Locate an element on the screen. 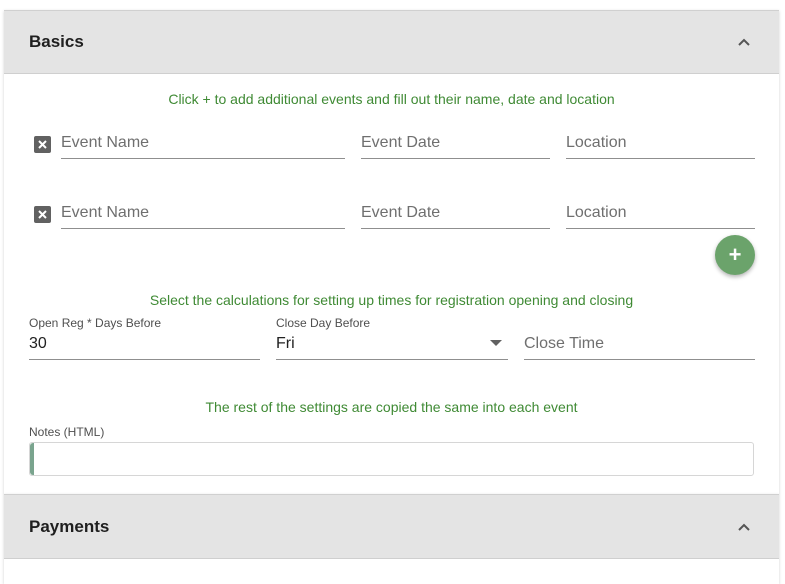 This screenshot has height=584, width=785. close-day-value: Fri is located at coordinates (285, 343).